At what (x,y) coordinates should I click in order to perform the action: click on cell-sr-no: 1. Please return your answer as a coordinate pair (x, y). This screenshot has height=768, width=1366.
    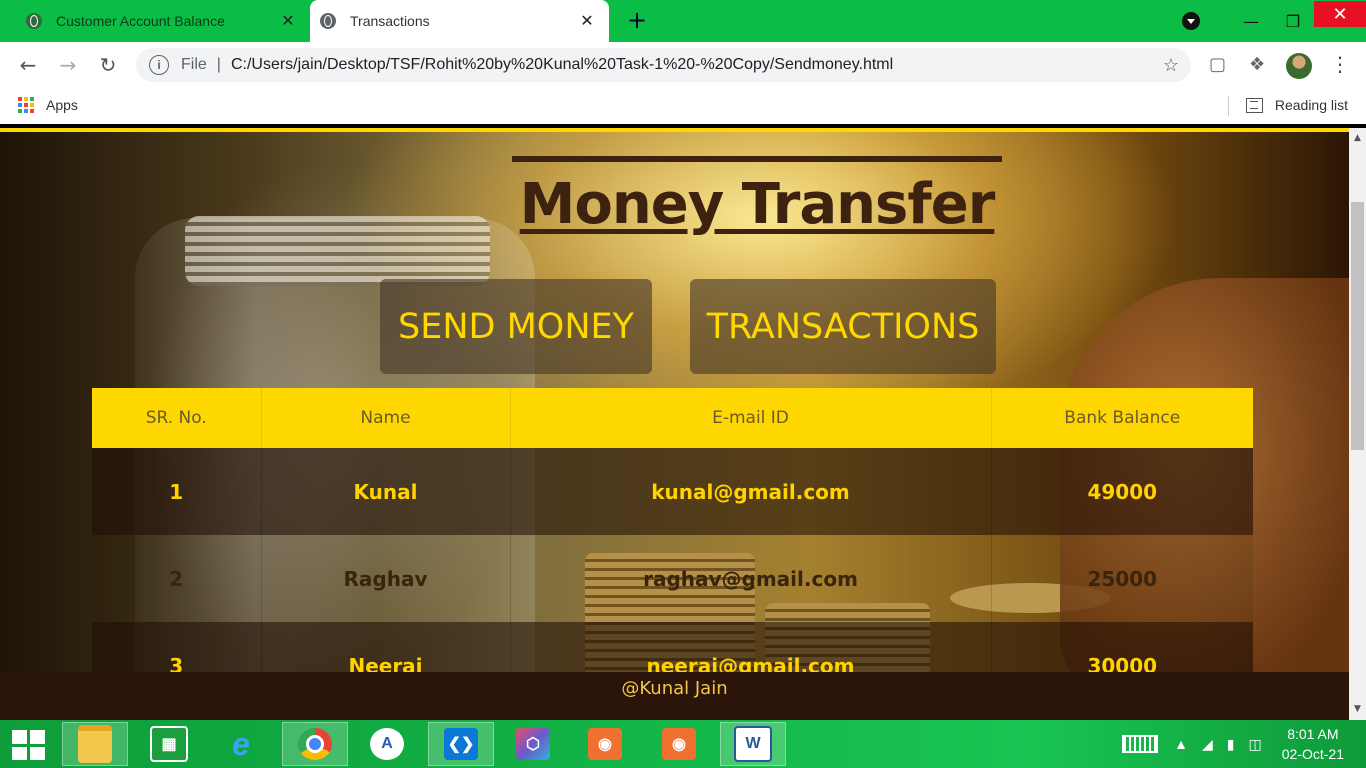
    Looking at the image, I should click on (177, 491).